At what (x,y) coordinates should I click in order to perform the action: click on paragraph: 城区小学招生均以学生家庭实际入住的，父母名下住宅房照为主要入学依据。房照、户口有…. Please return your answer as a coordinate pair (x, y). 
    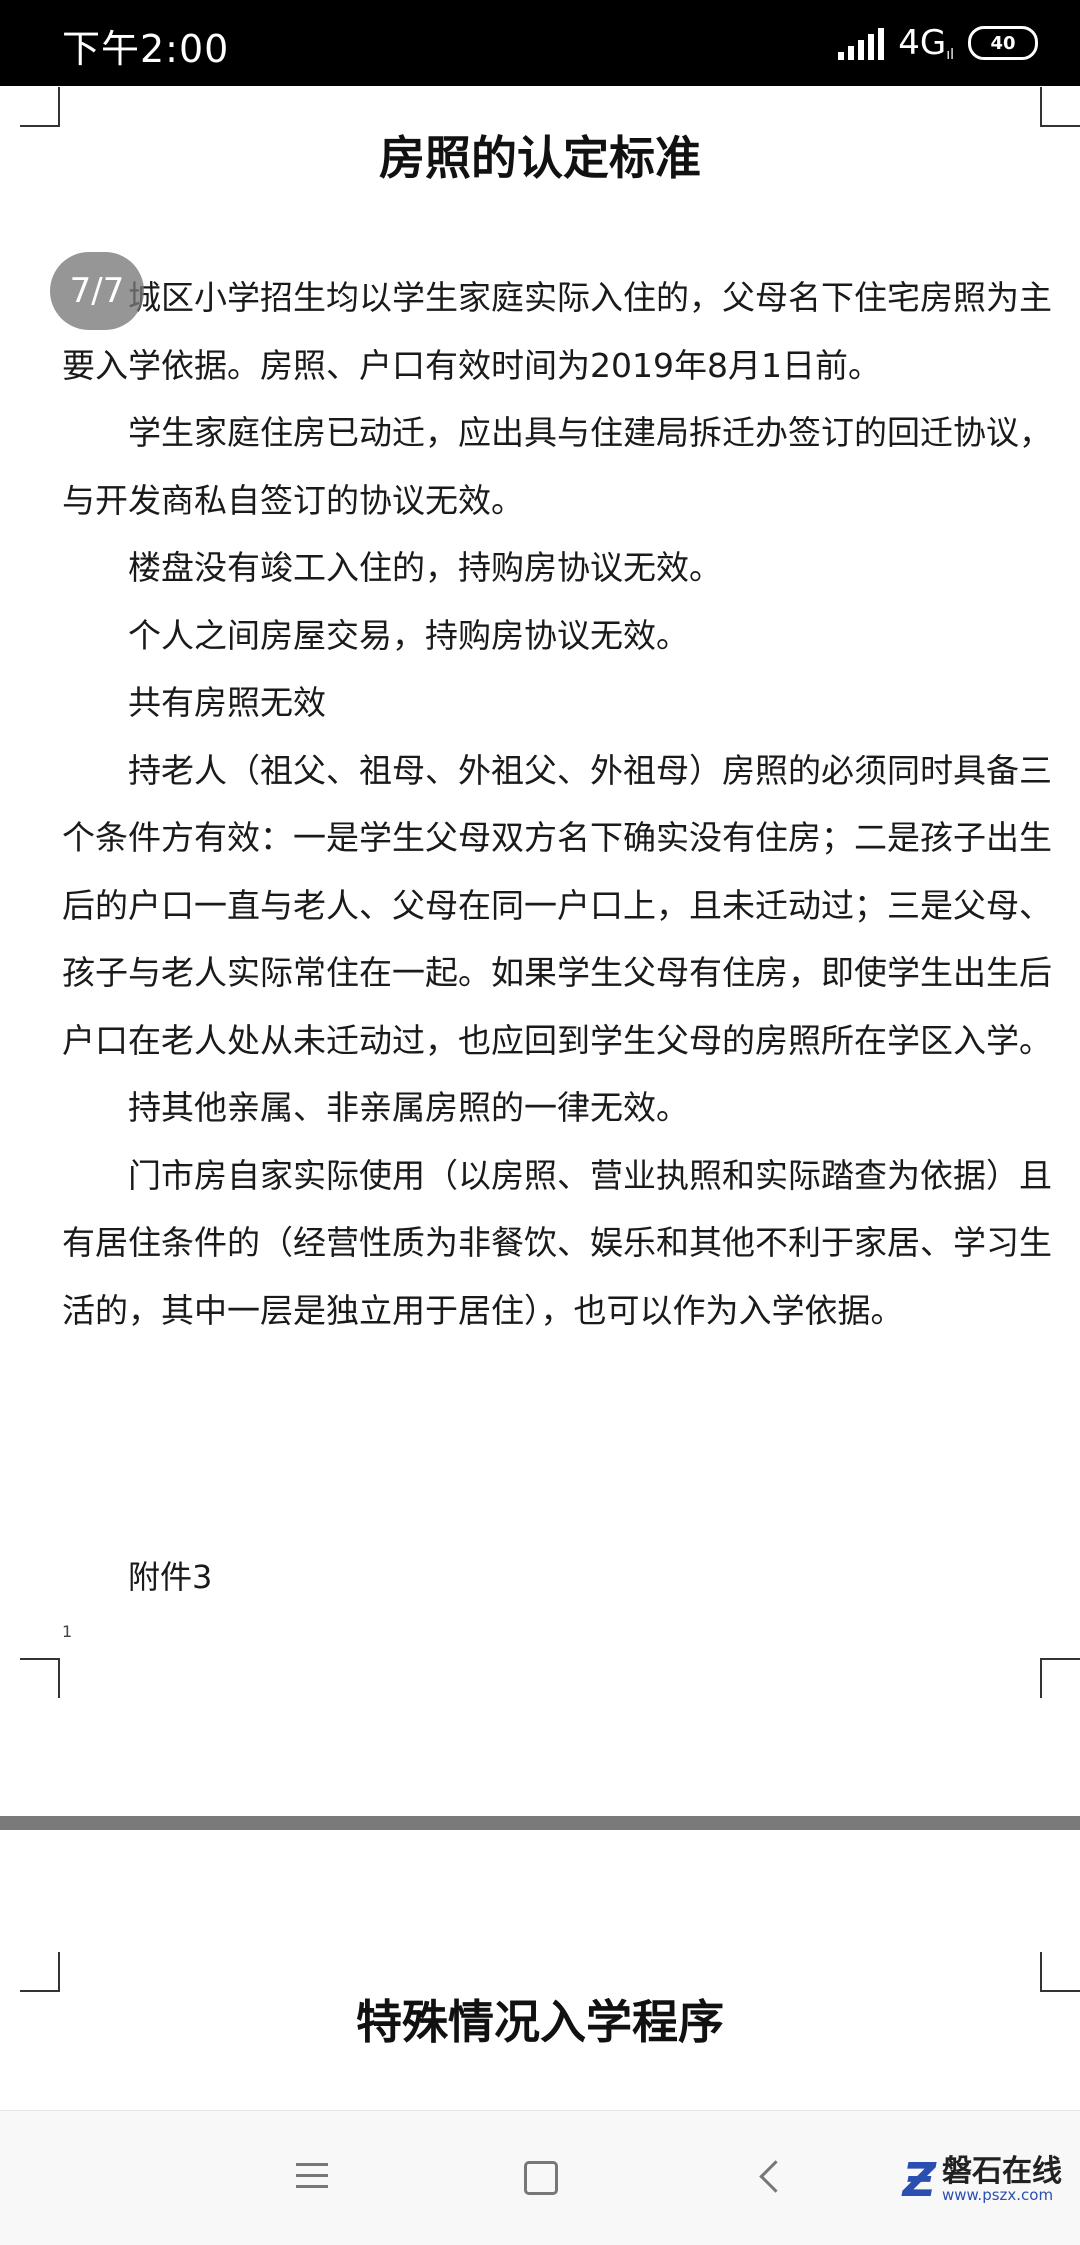
    Looking at the image, I should click on (557, 331).